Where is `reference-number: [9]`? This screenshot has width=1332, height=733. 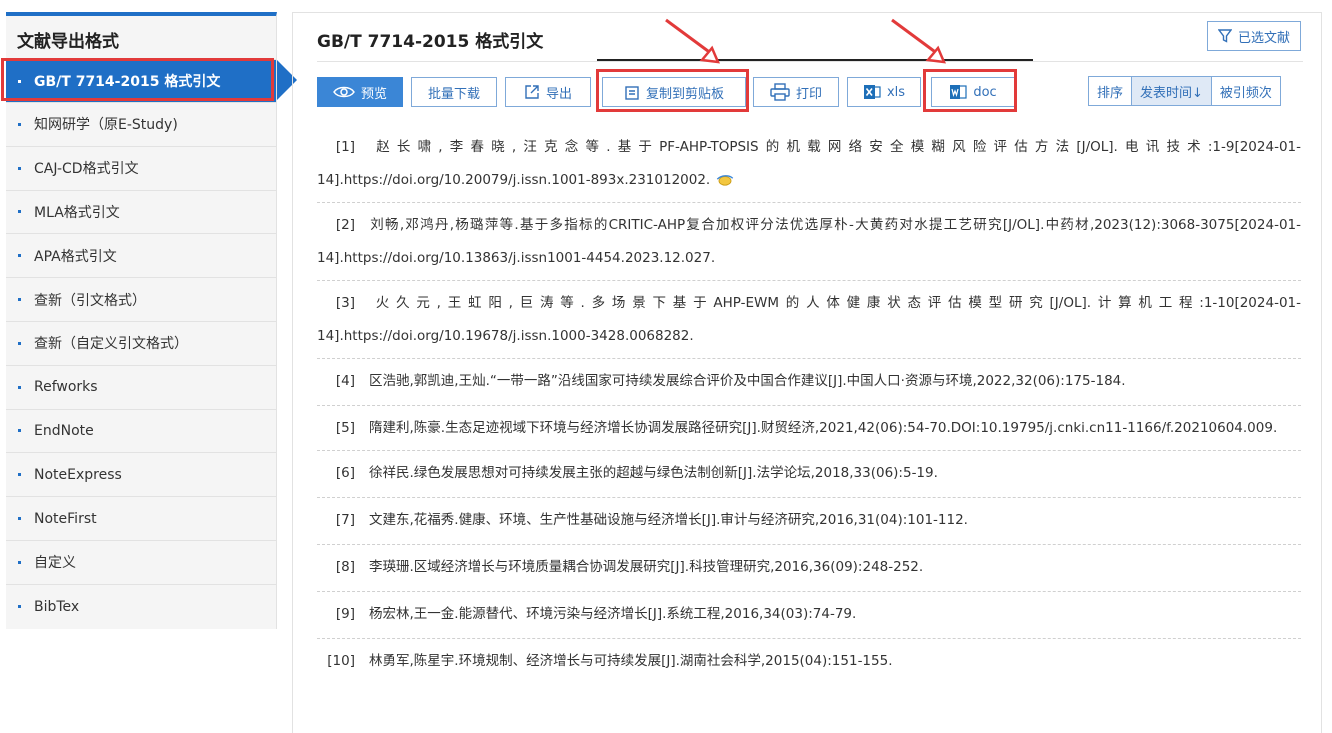
reference-number: [9] is located at coordinates (345, 614).